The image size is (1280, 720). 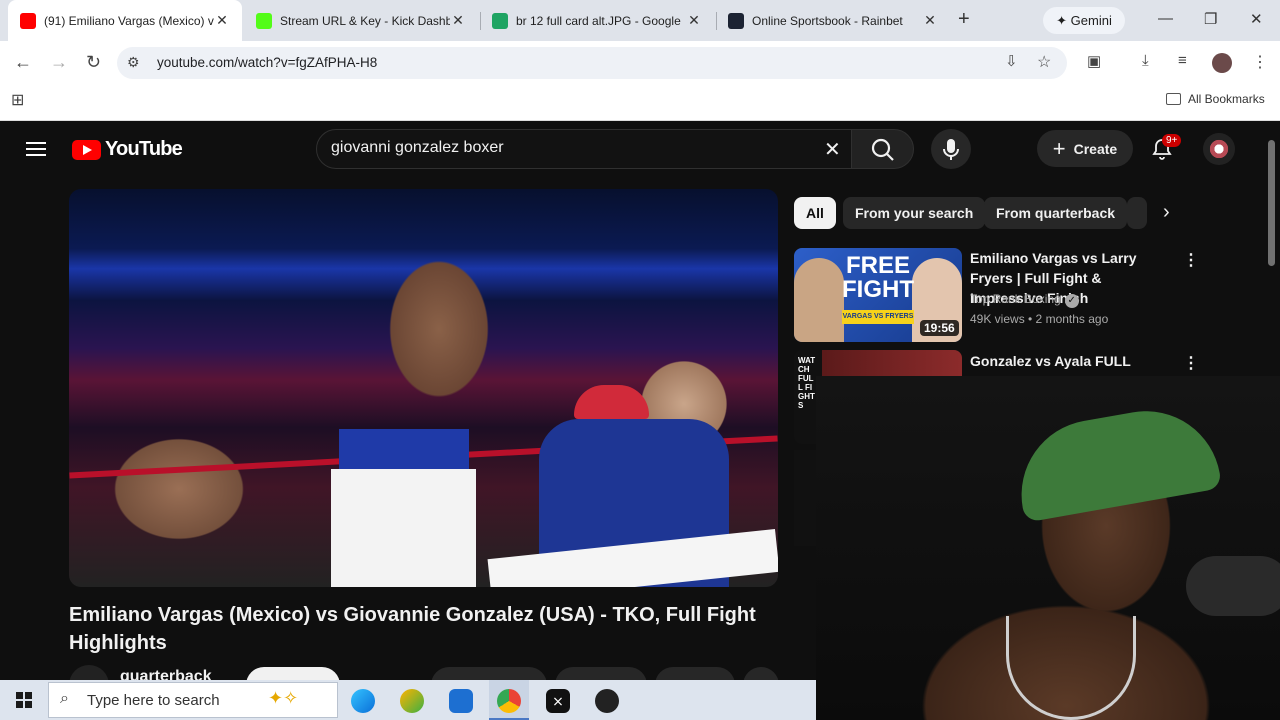 I want to click on gemini-sparkle-icon: ✦, so click(x=1063, y=20).